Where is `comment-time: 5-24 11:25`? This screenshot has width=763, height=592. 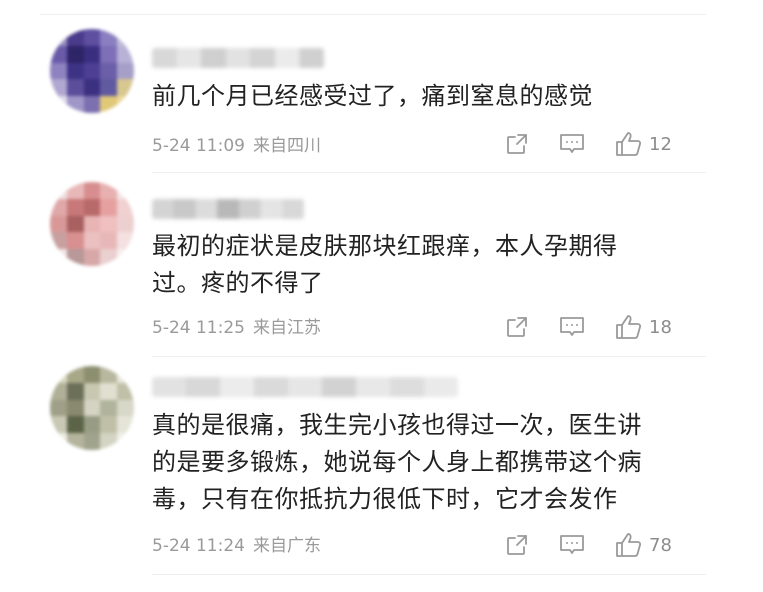 comment-time: 5-24 11:25 is located at coordinates (198, 328).